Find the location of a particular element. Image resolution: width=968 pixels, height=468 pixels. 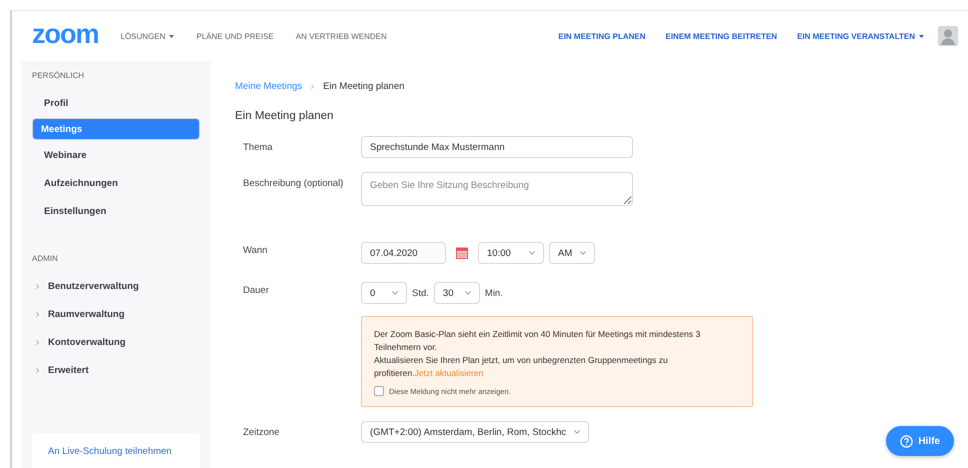

minutes-select: 30 is located at coordinates (457, 293).